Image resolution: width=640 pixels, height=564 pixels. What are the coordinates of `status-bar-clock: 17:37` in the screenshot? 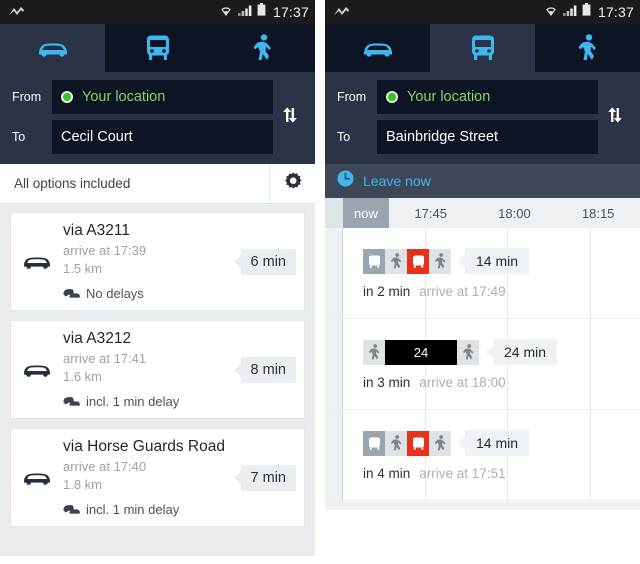 It's located at (615, 12).